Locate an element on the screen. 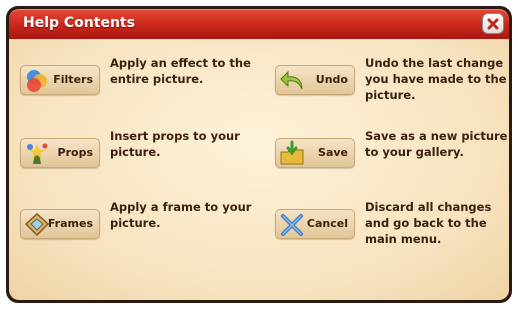 This screenshot has height=309, width=518. cancel-icon is located at coordinates (292, 225).